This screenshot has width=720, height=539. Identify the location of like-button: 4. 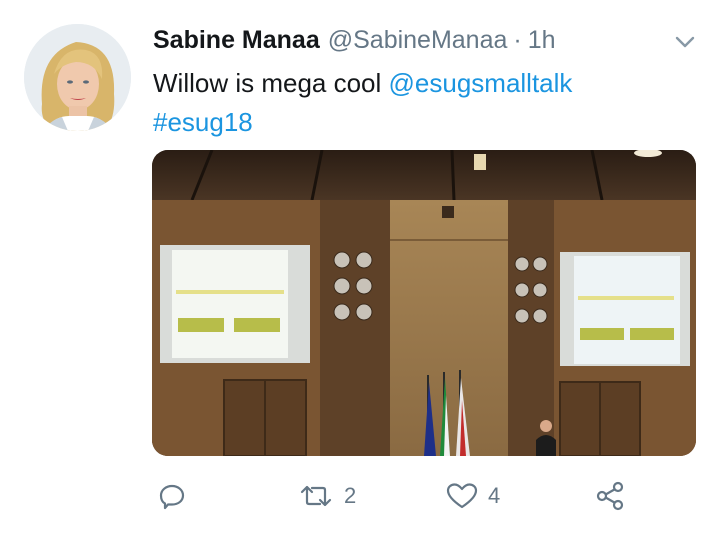
(473, 496).